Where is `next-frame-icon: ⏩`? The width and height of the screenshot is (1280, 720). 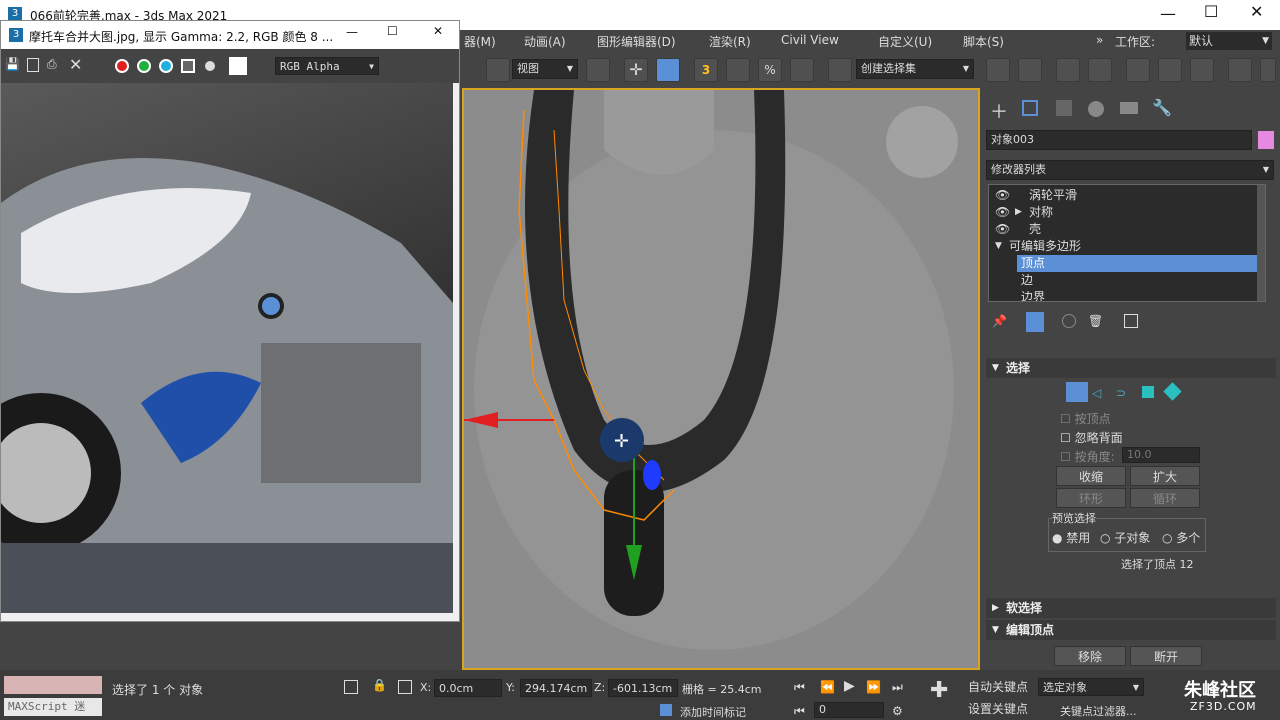
next-frame-icon: ⏩ is located at coordinates (873, 687).